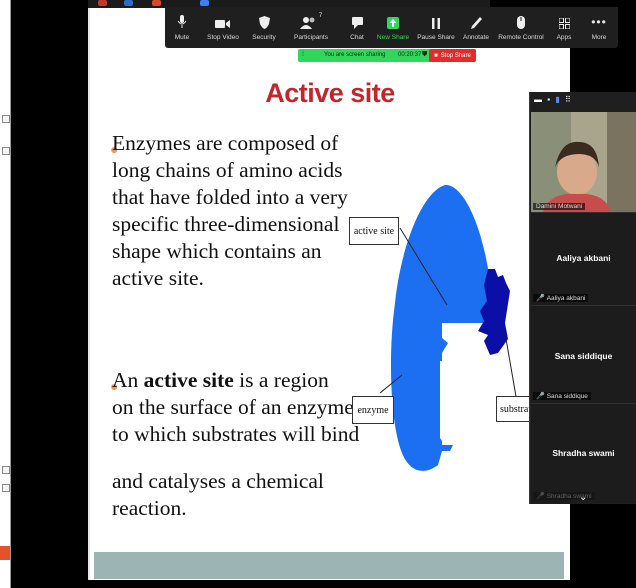  What do you see at coordinates (188, 380) in the screenshot?
I see `bold-term: active site` at bounding box center [188, 380].